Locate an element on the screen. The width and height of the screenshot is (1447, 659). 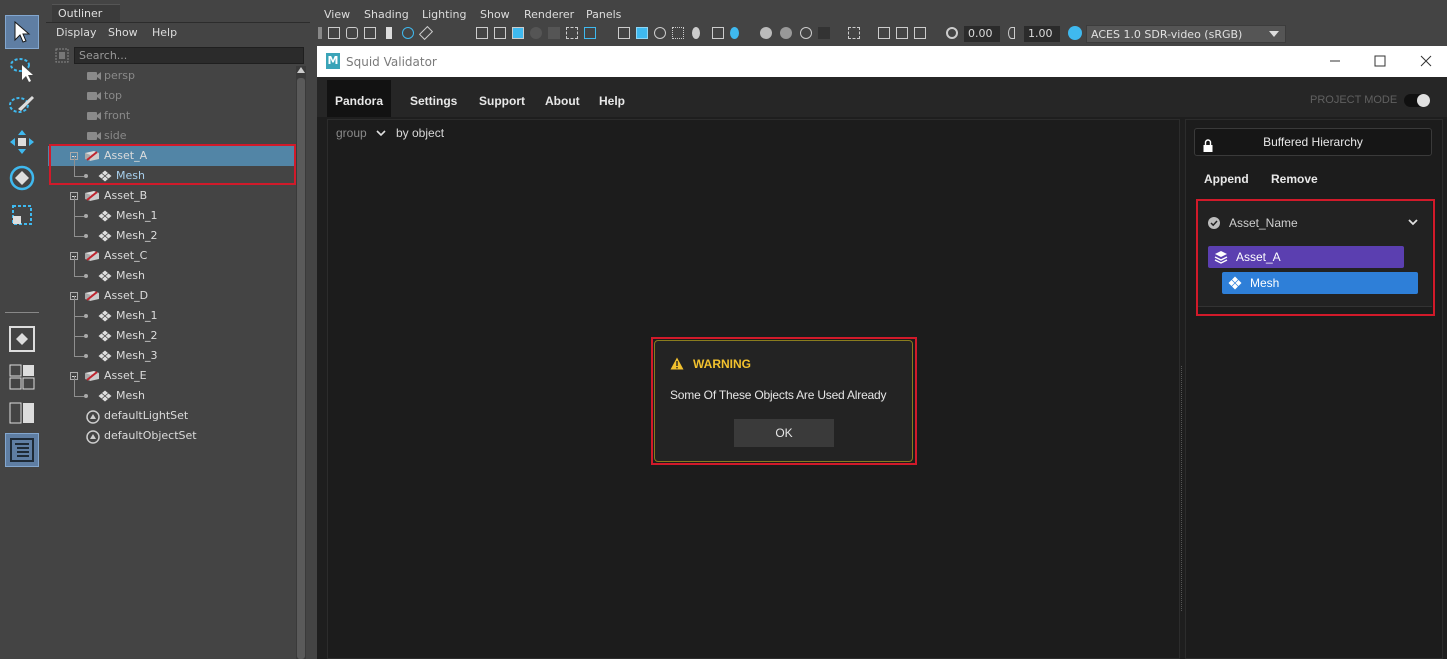
outliner-menu-help: Help is located at coordinates (164, 32).